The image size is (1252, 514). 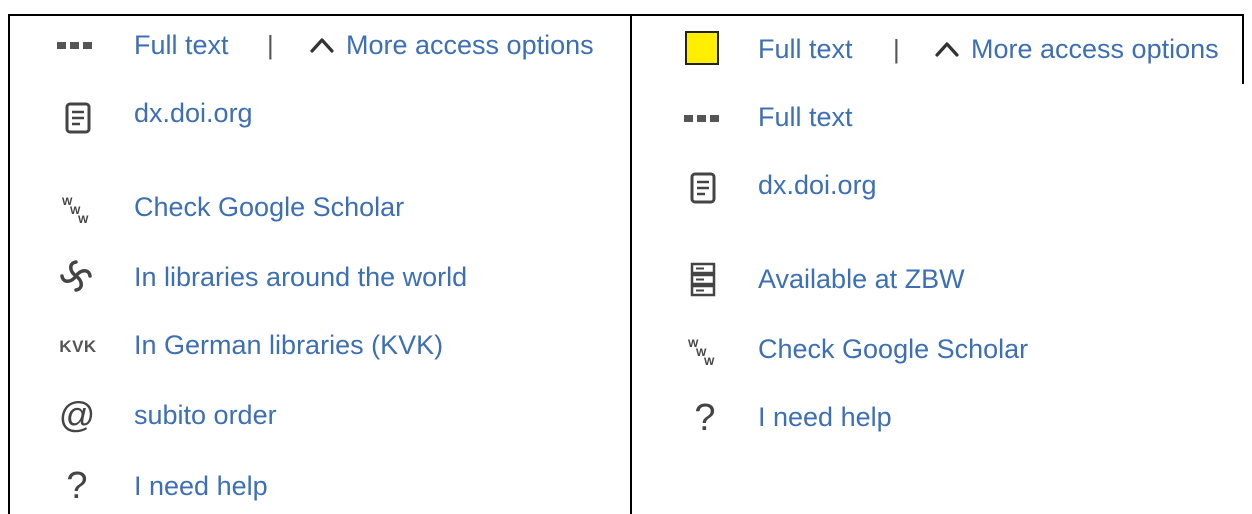 I want to click on kvk-icon: KVK, so click(x=78, y=346).